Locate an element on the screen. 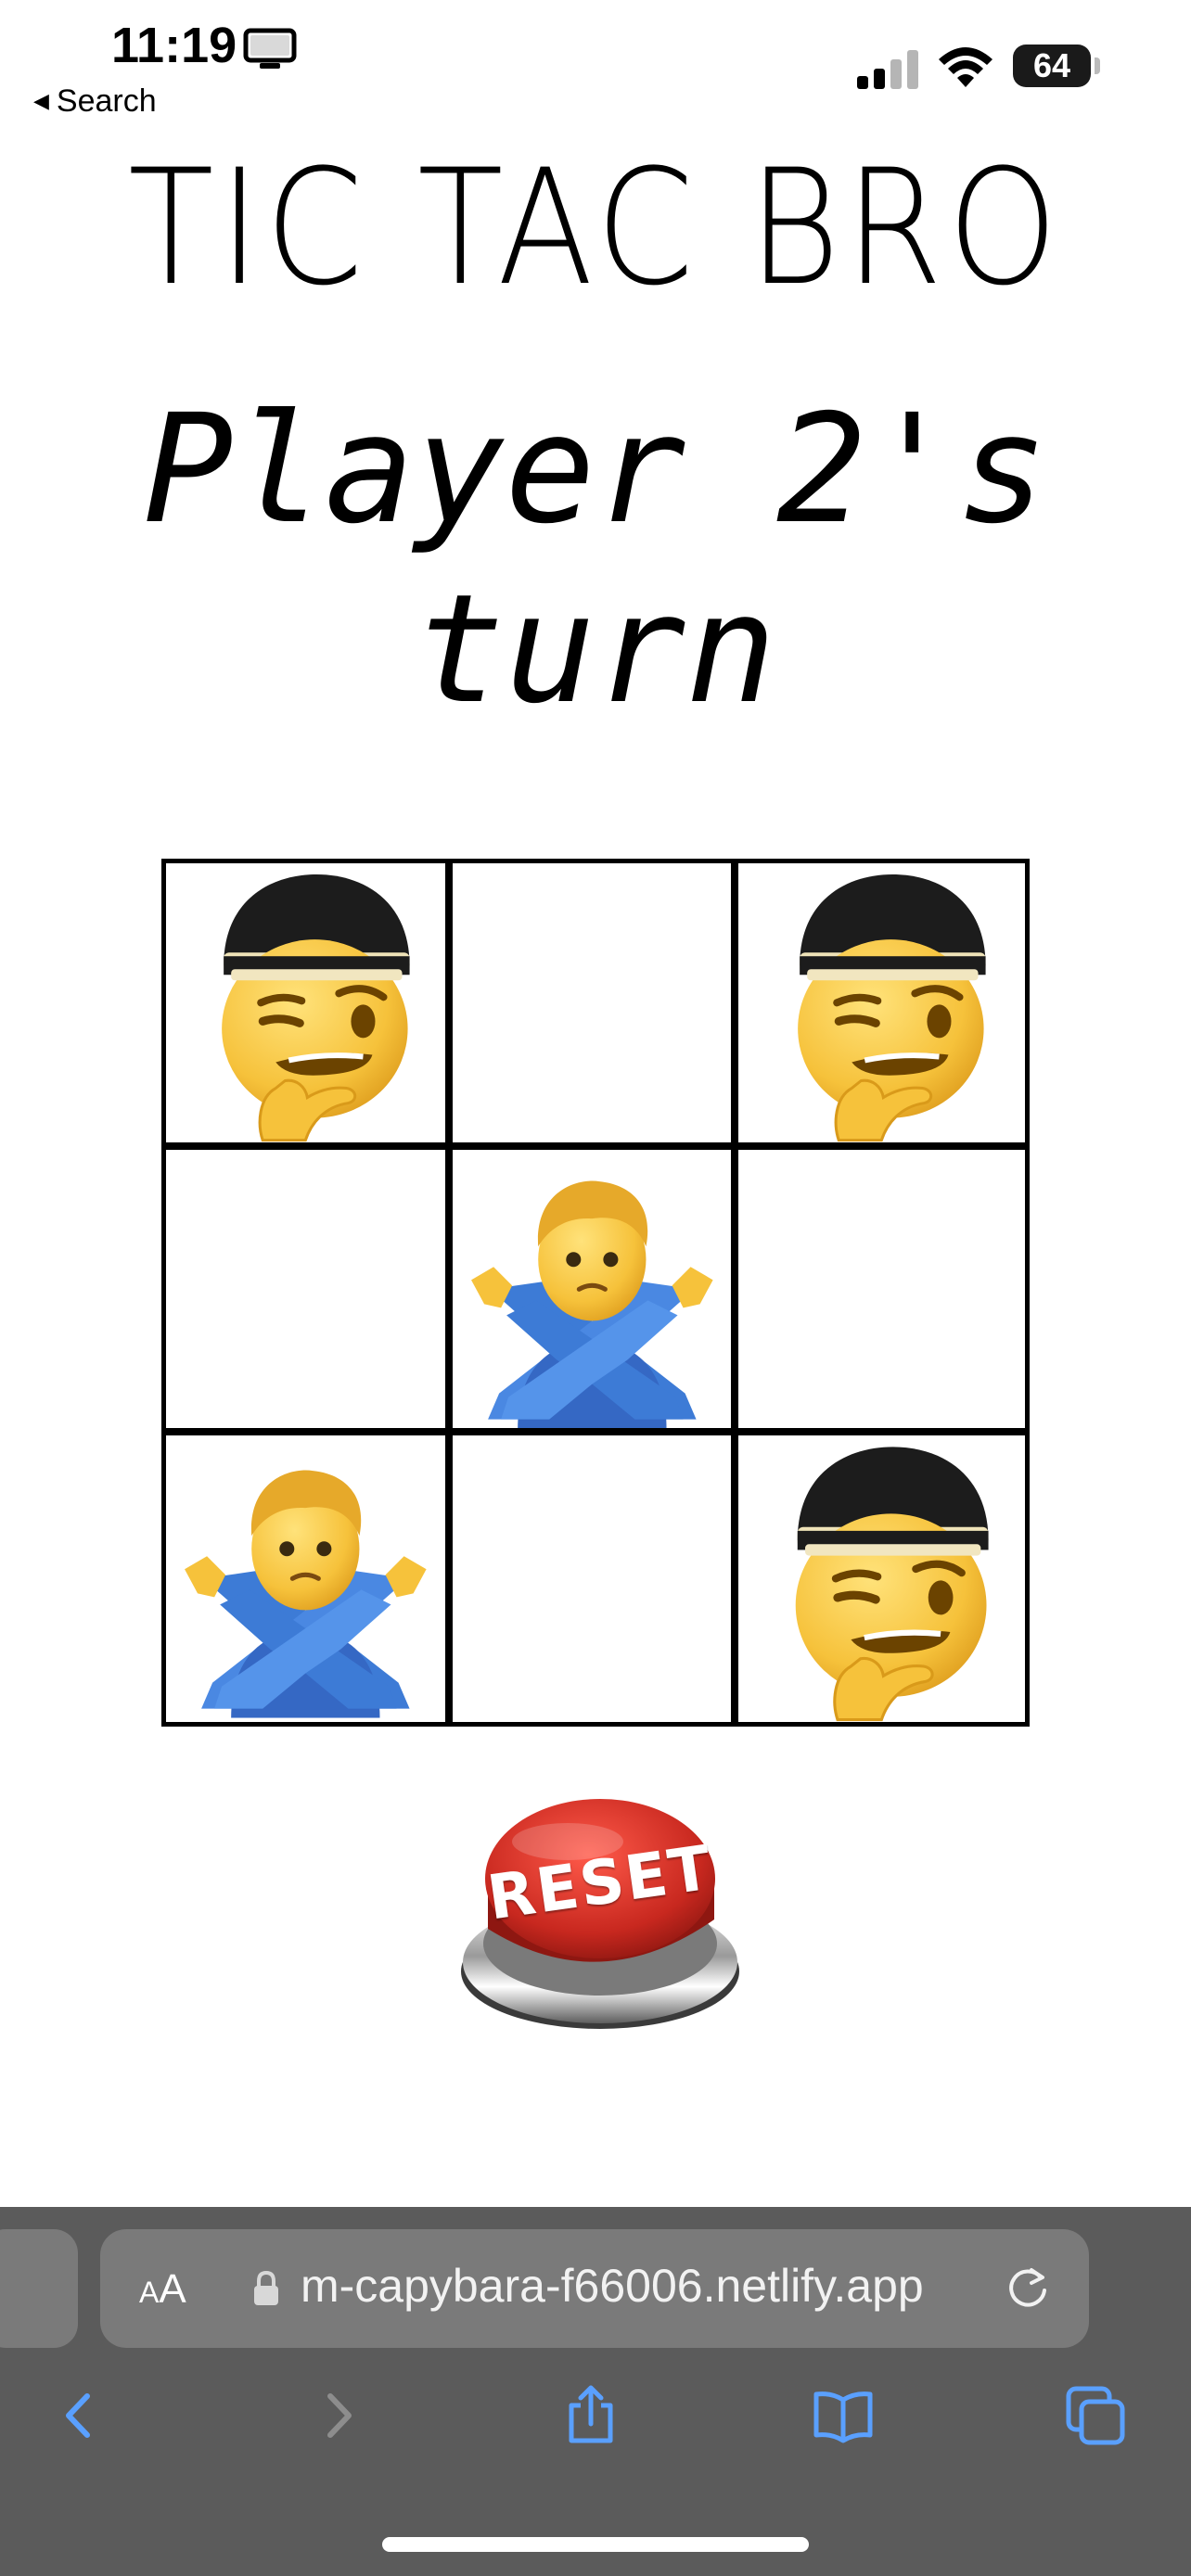  lock-icon is located at coordinates (266, 2287).